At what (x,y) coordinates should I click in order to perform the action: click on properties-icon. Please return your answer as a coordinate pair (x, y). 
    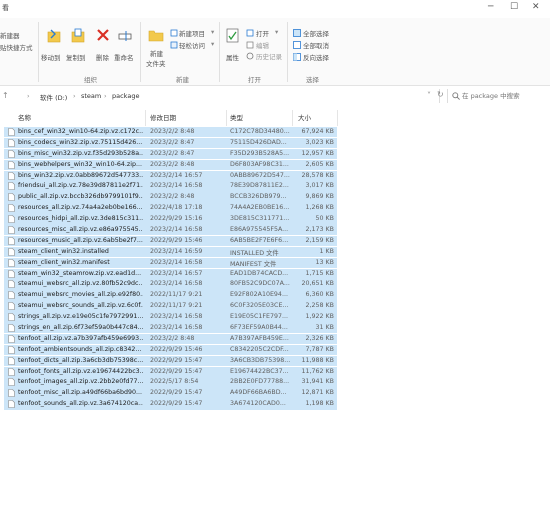
    Looking at the image, I should click on (232, 35).